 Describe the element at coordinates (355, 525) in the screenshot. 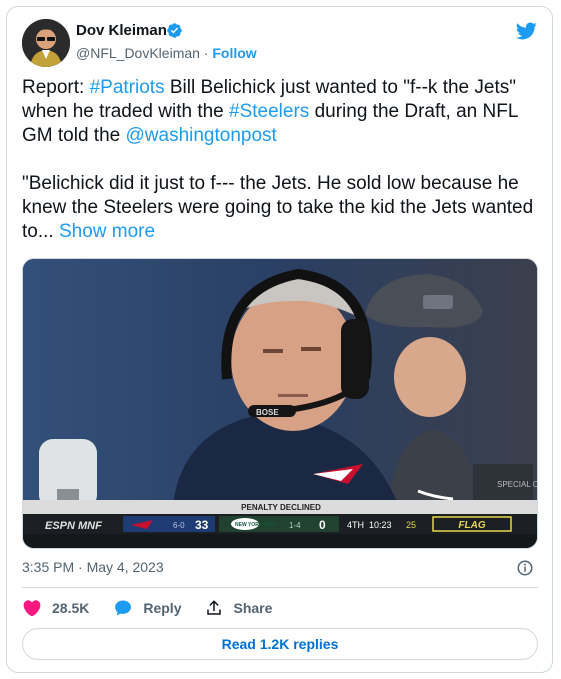

I see `quarter-label: 4TH` at that location.